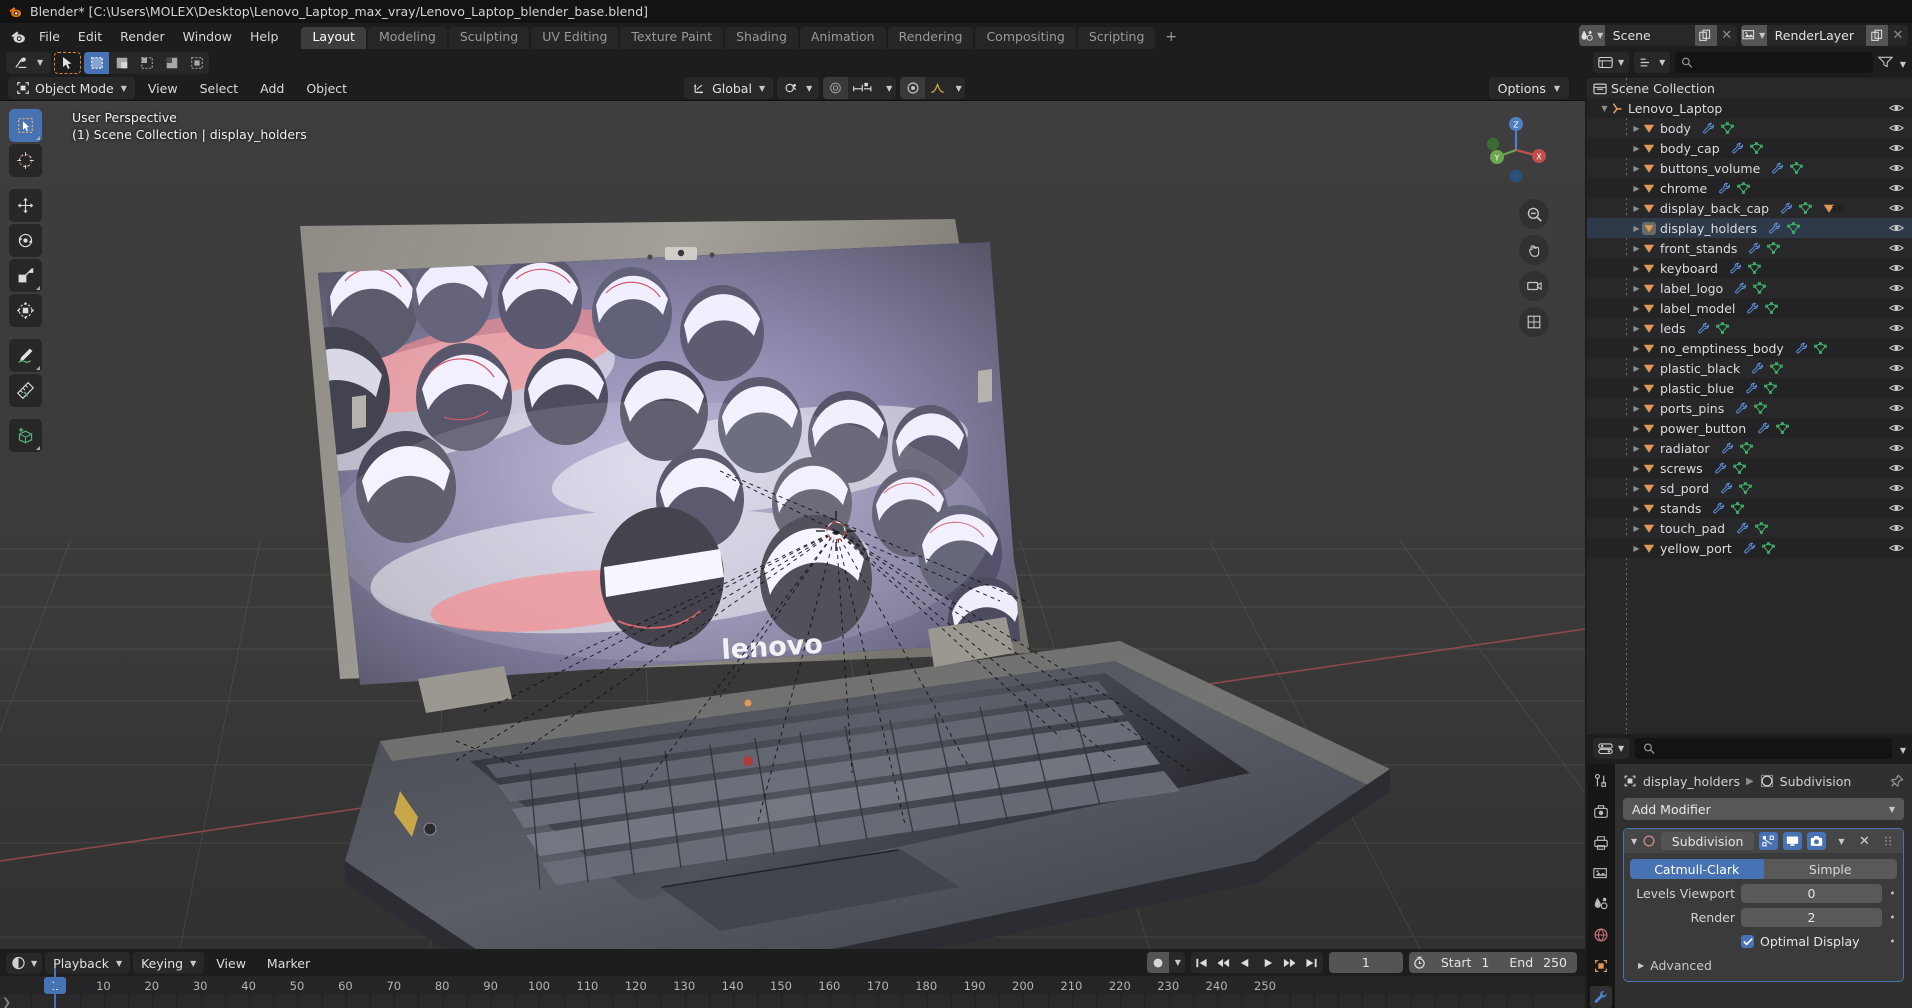  What do you see at coordinates (55, 988) in the screenshot?
I see `timeline-playhead-line` at bounding box center [55, 988].